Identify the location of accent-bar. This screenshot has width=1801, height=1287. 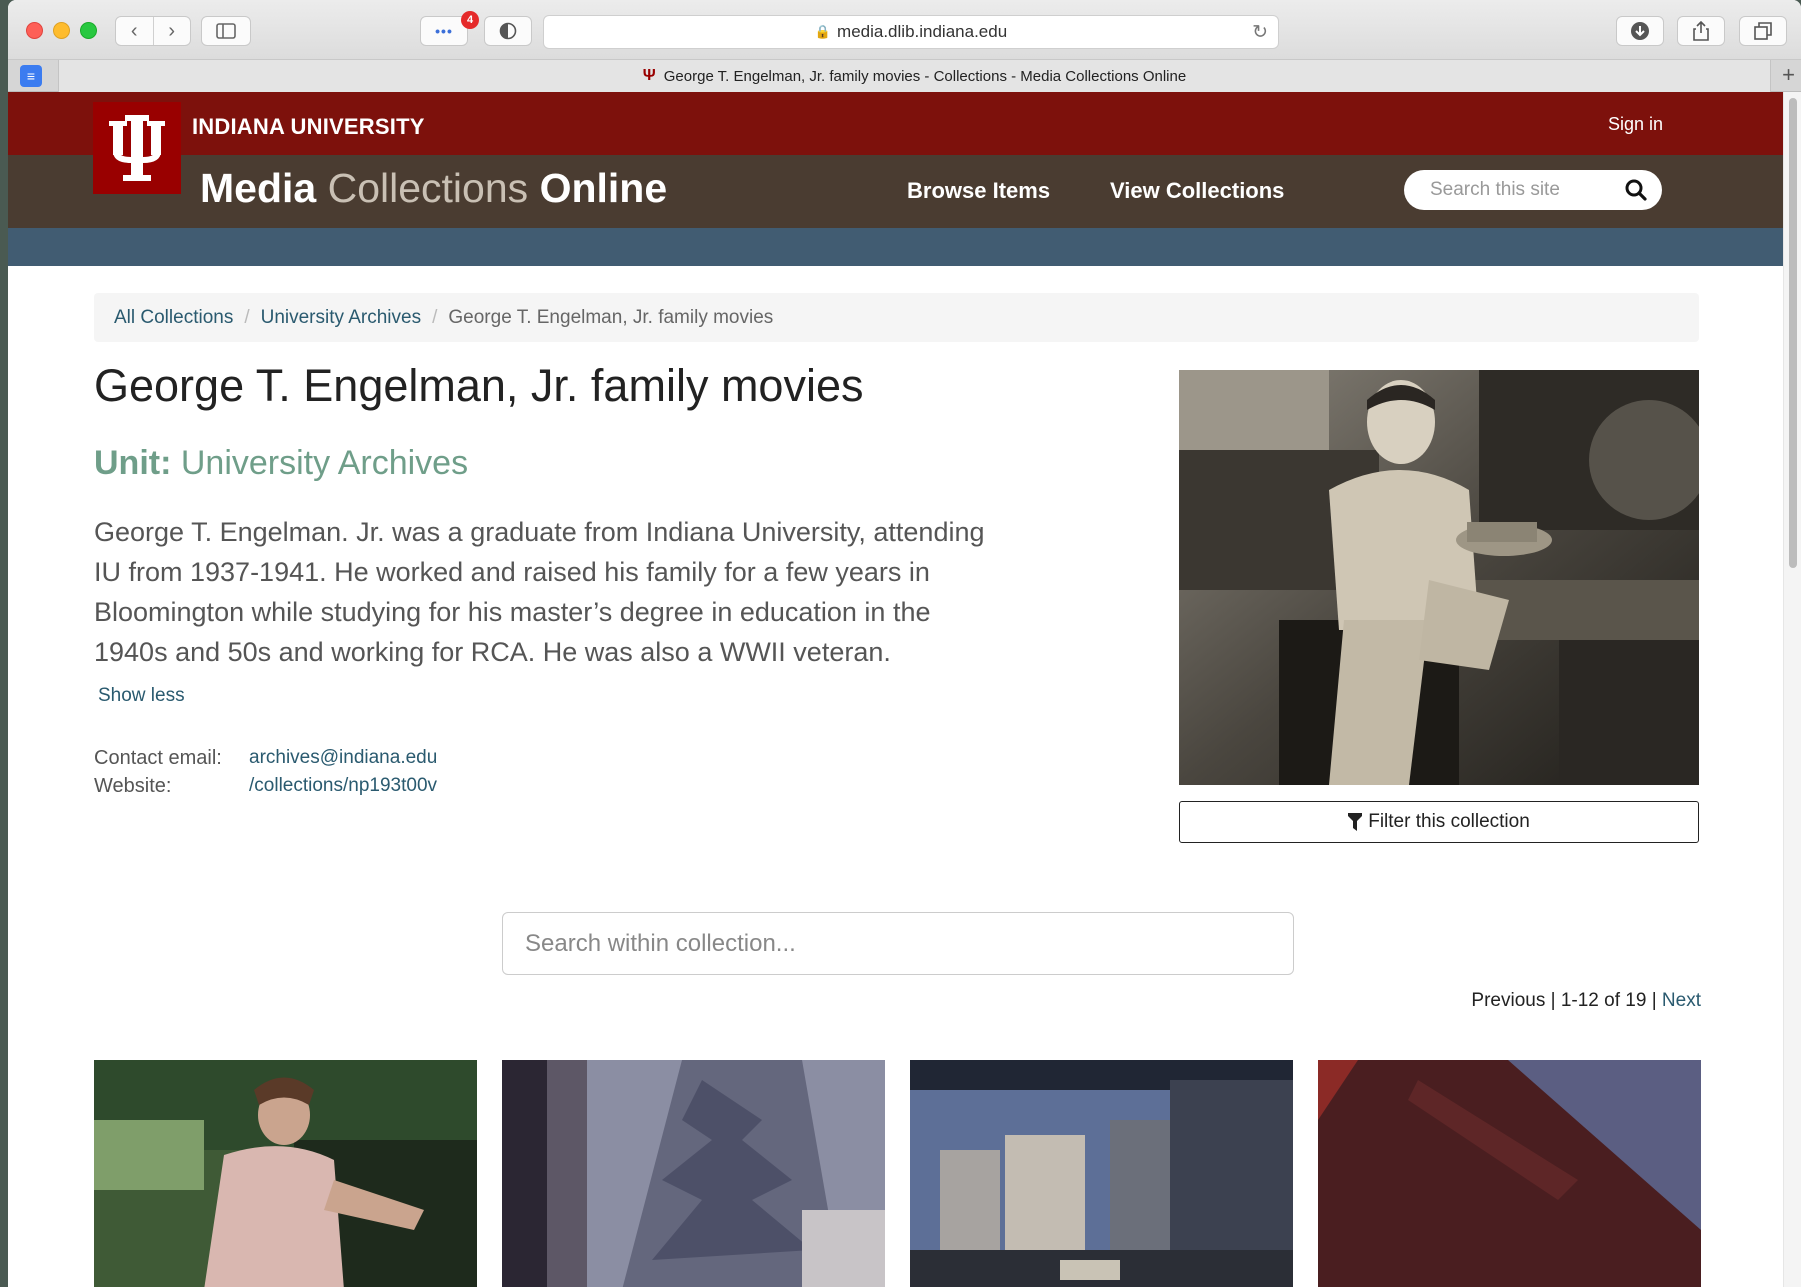
(895, 247).